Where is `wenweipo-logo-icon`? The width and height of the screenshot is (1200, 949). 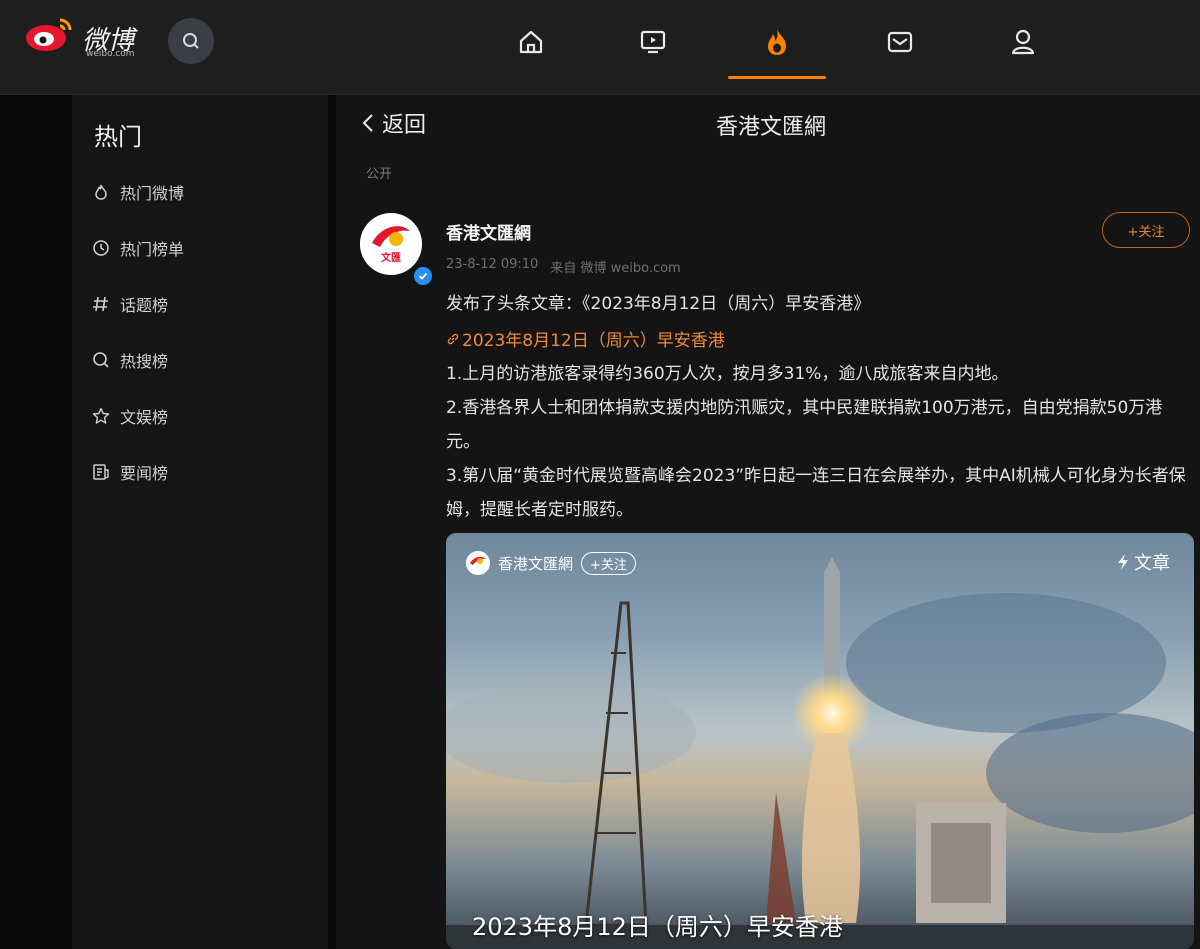 wenweipo-logo-icon is located at coordinates (478, 563).